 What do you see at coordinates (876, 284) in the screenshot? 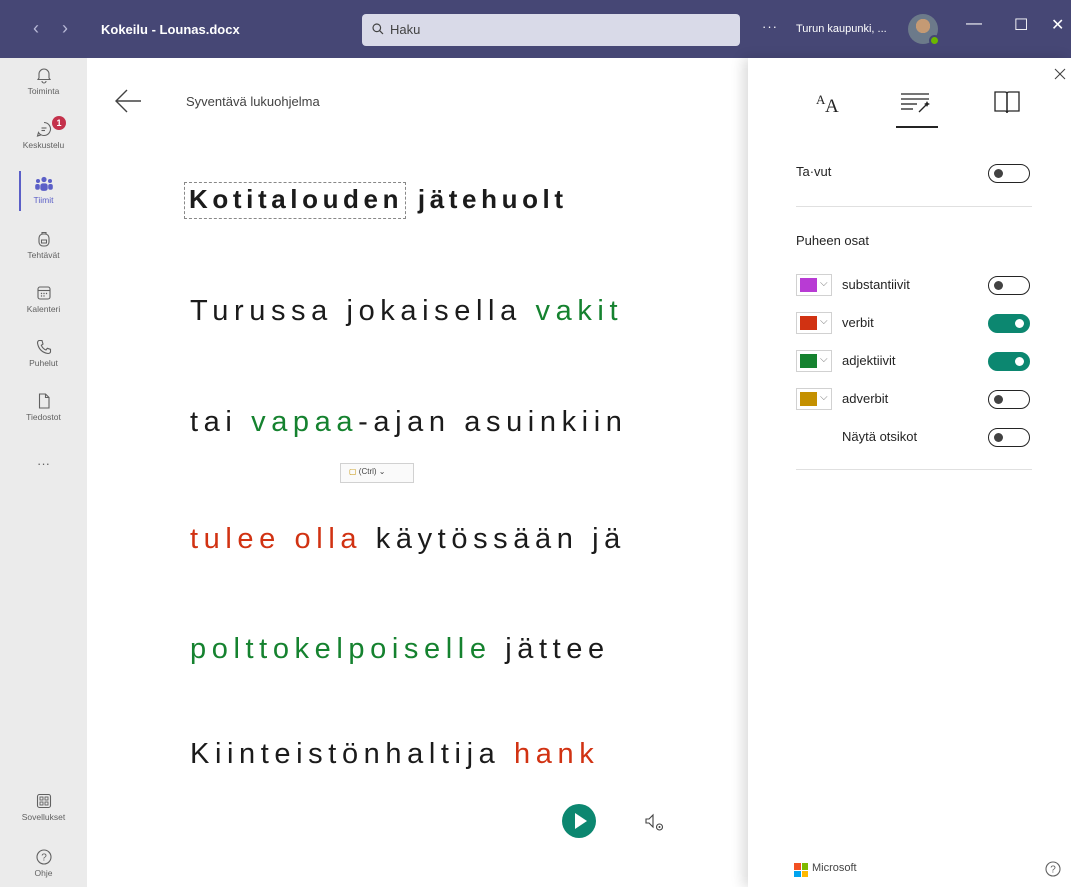
I see `nouns-label: substantiivit` at bounding box center [876, 284].